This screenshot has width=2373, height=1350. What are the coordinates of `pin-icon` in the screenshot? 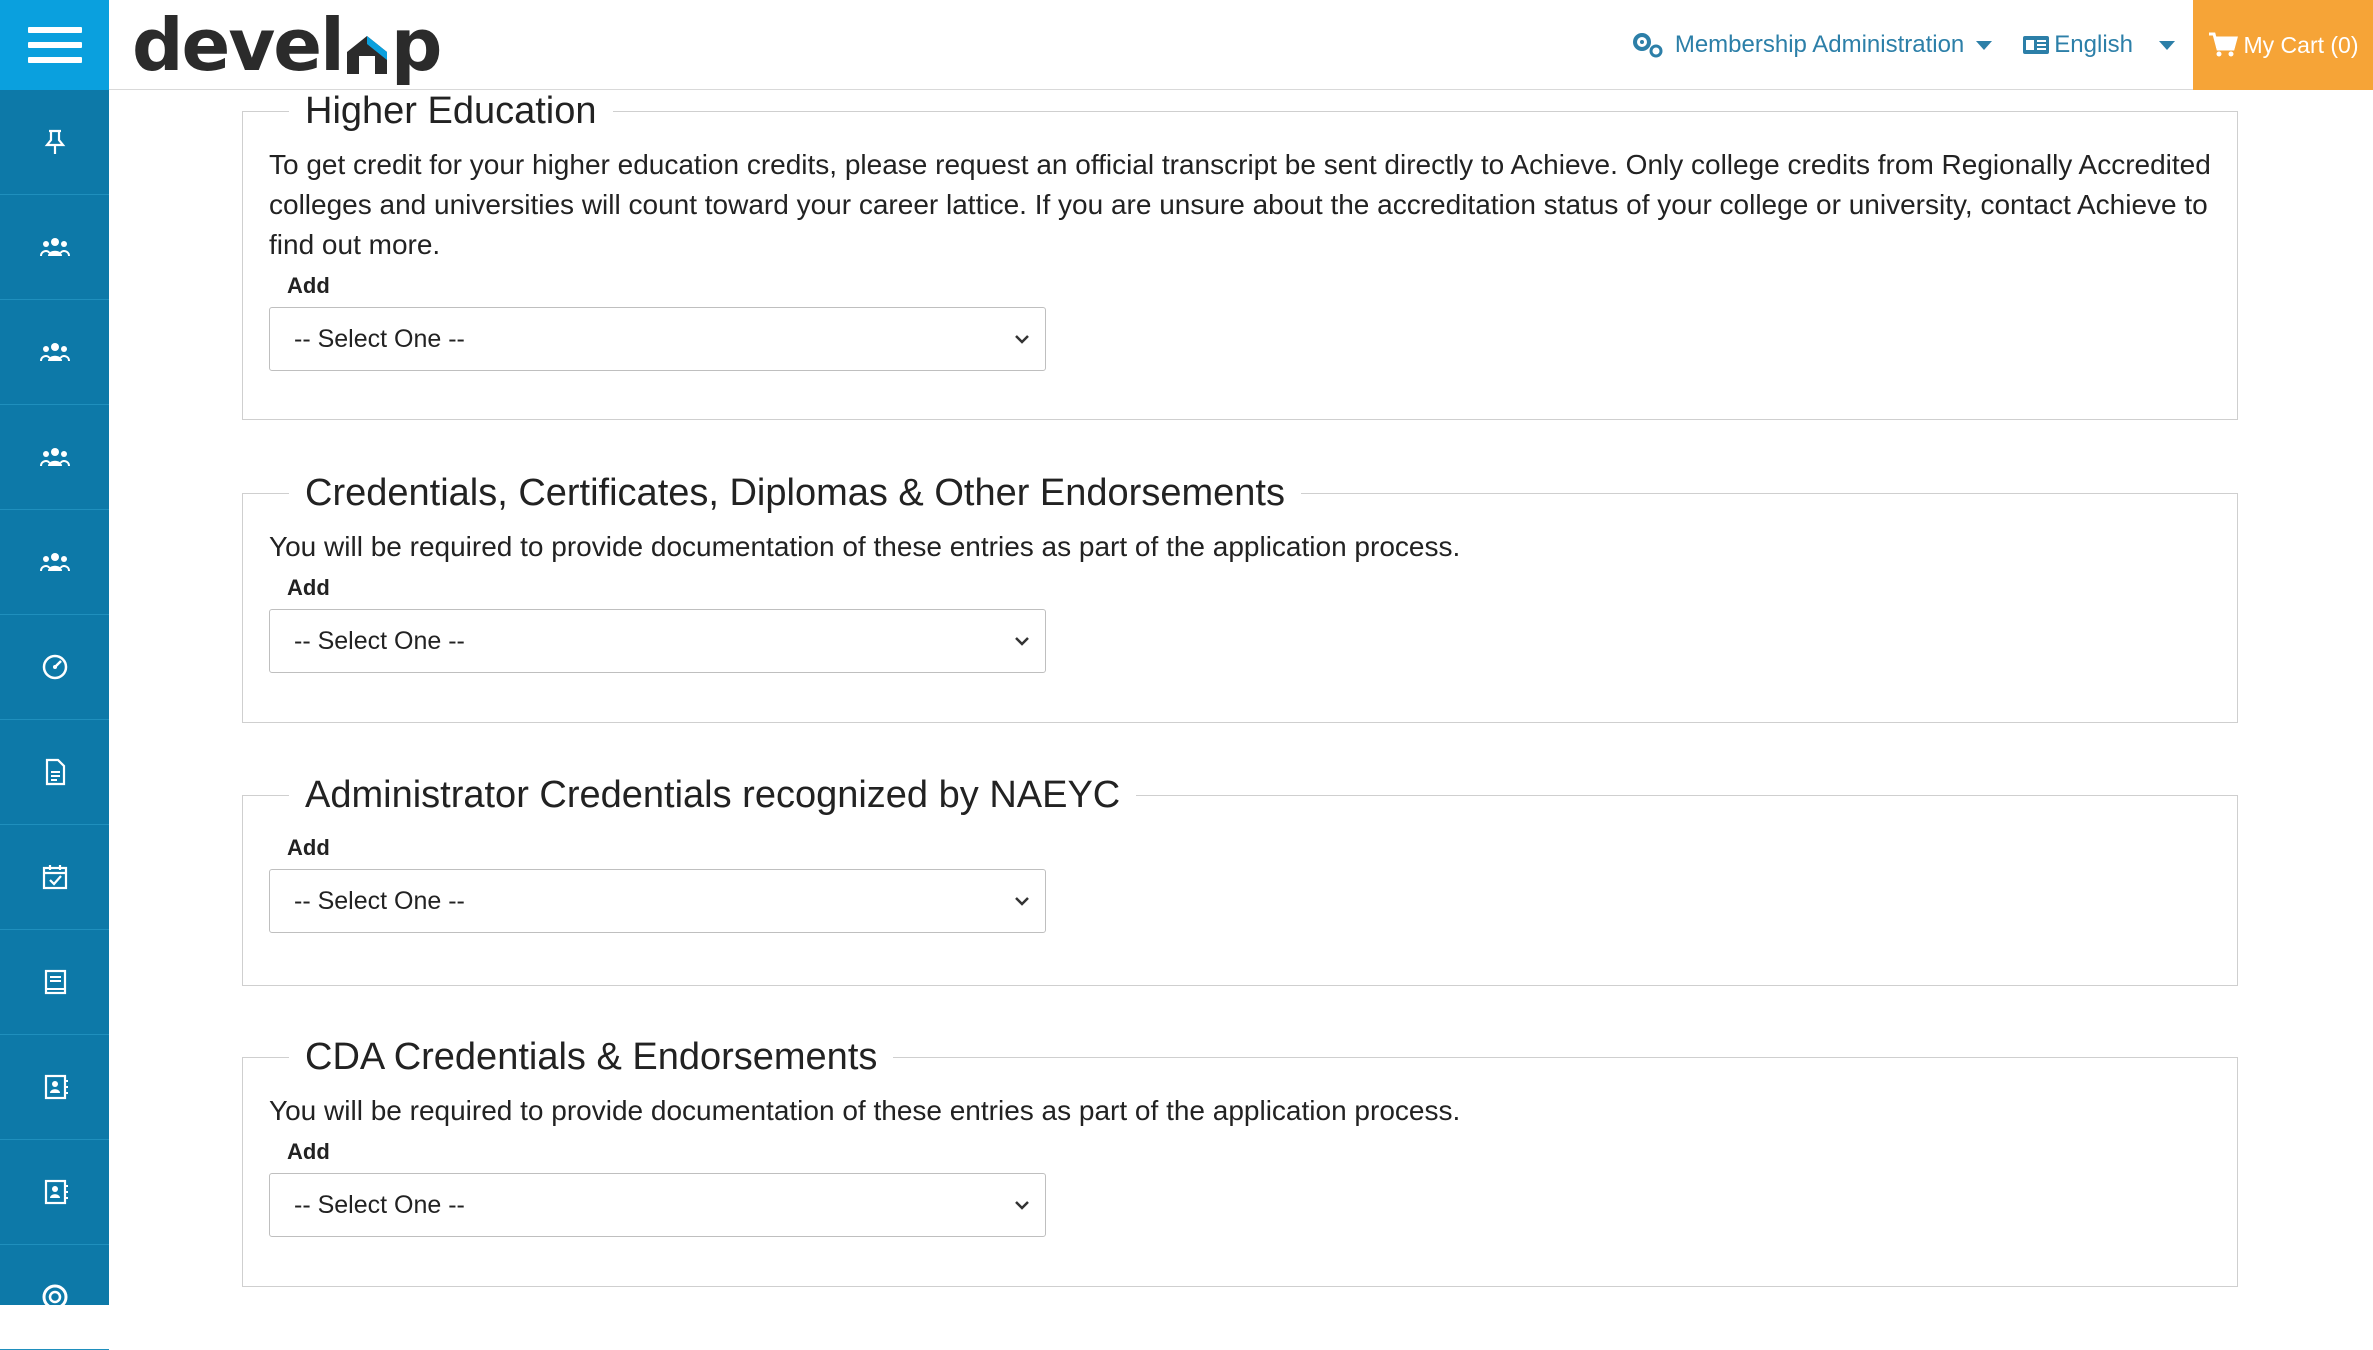 It's located at (54, 141).